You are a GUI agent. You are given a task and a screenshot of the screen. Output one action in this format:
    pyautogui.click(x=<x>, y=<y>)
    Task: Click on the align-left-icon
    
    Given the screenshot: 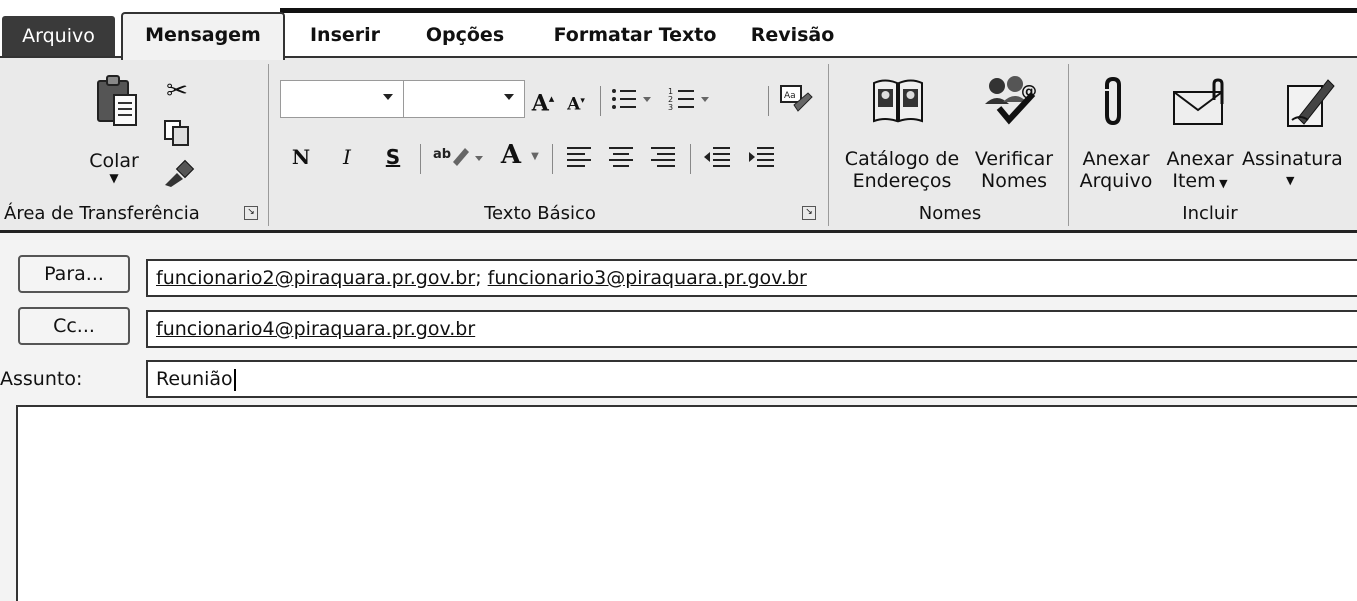 What is the action you would take?
    pyautogui.click(x=579, y=157)
    